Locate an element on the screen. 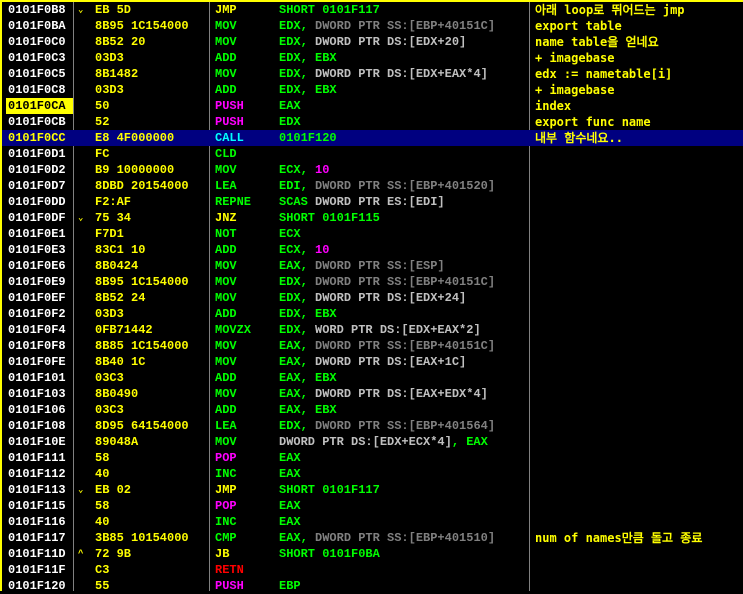 The width and height of the screenshot is (743, 594). address: 0101F0E3 is located at coordinates (37, 250).